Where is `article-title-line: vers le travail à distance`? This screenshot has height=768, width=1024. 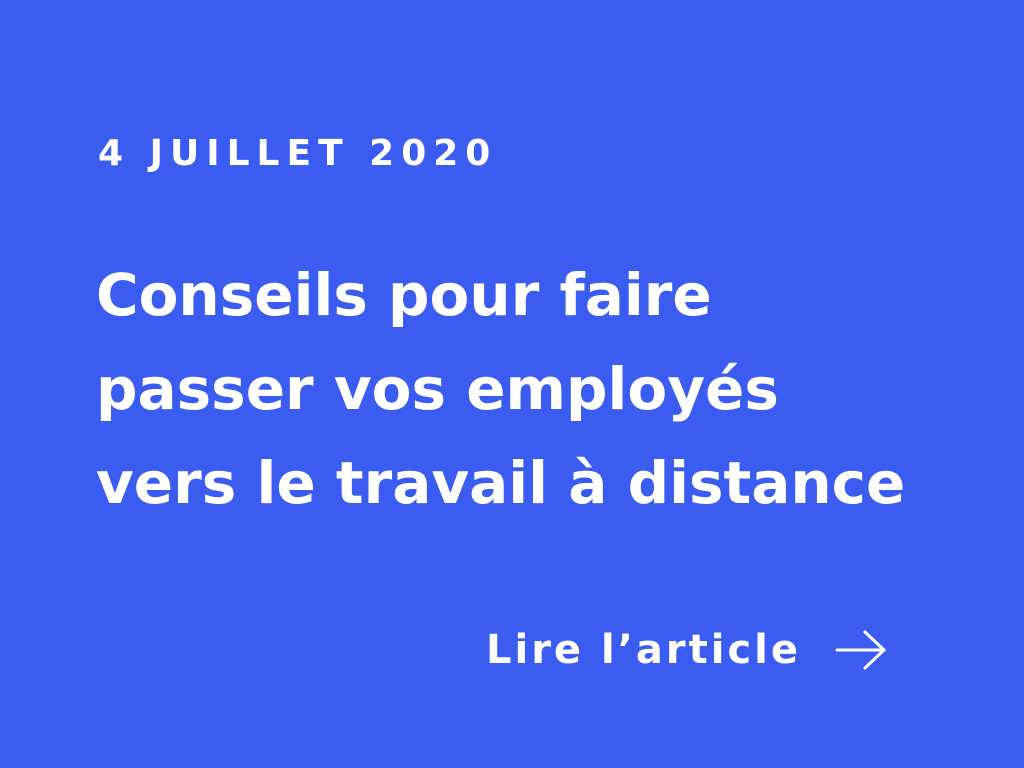 article-title-line: vers le travail à distance is located at coordinates (501, 483).